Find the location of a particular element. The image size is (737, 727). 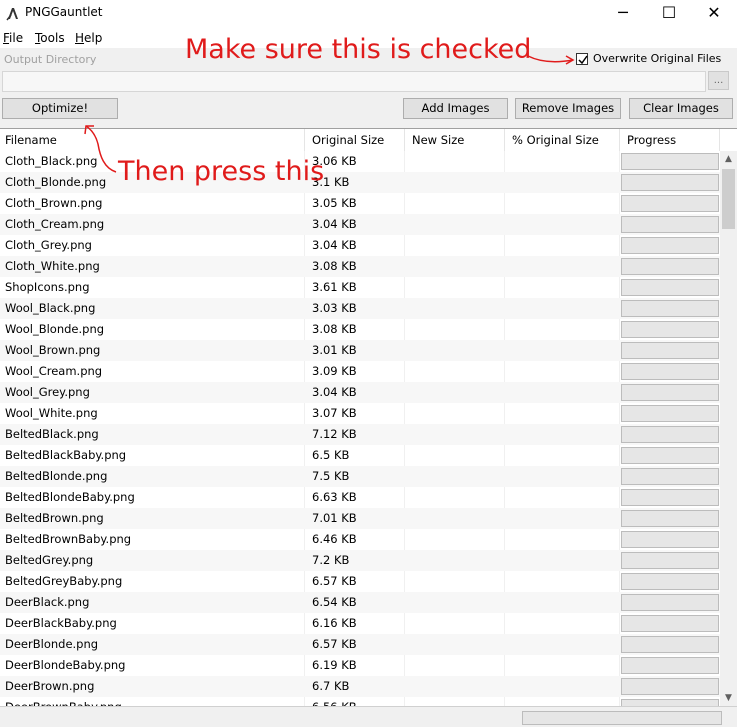

filename-cell: Cloth_Grey.png is located at coordinates (48, 245).